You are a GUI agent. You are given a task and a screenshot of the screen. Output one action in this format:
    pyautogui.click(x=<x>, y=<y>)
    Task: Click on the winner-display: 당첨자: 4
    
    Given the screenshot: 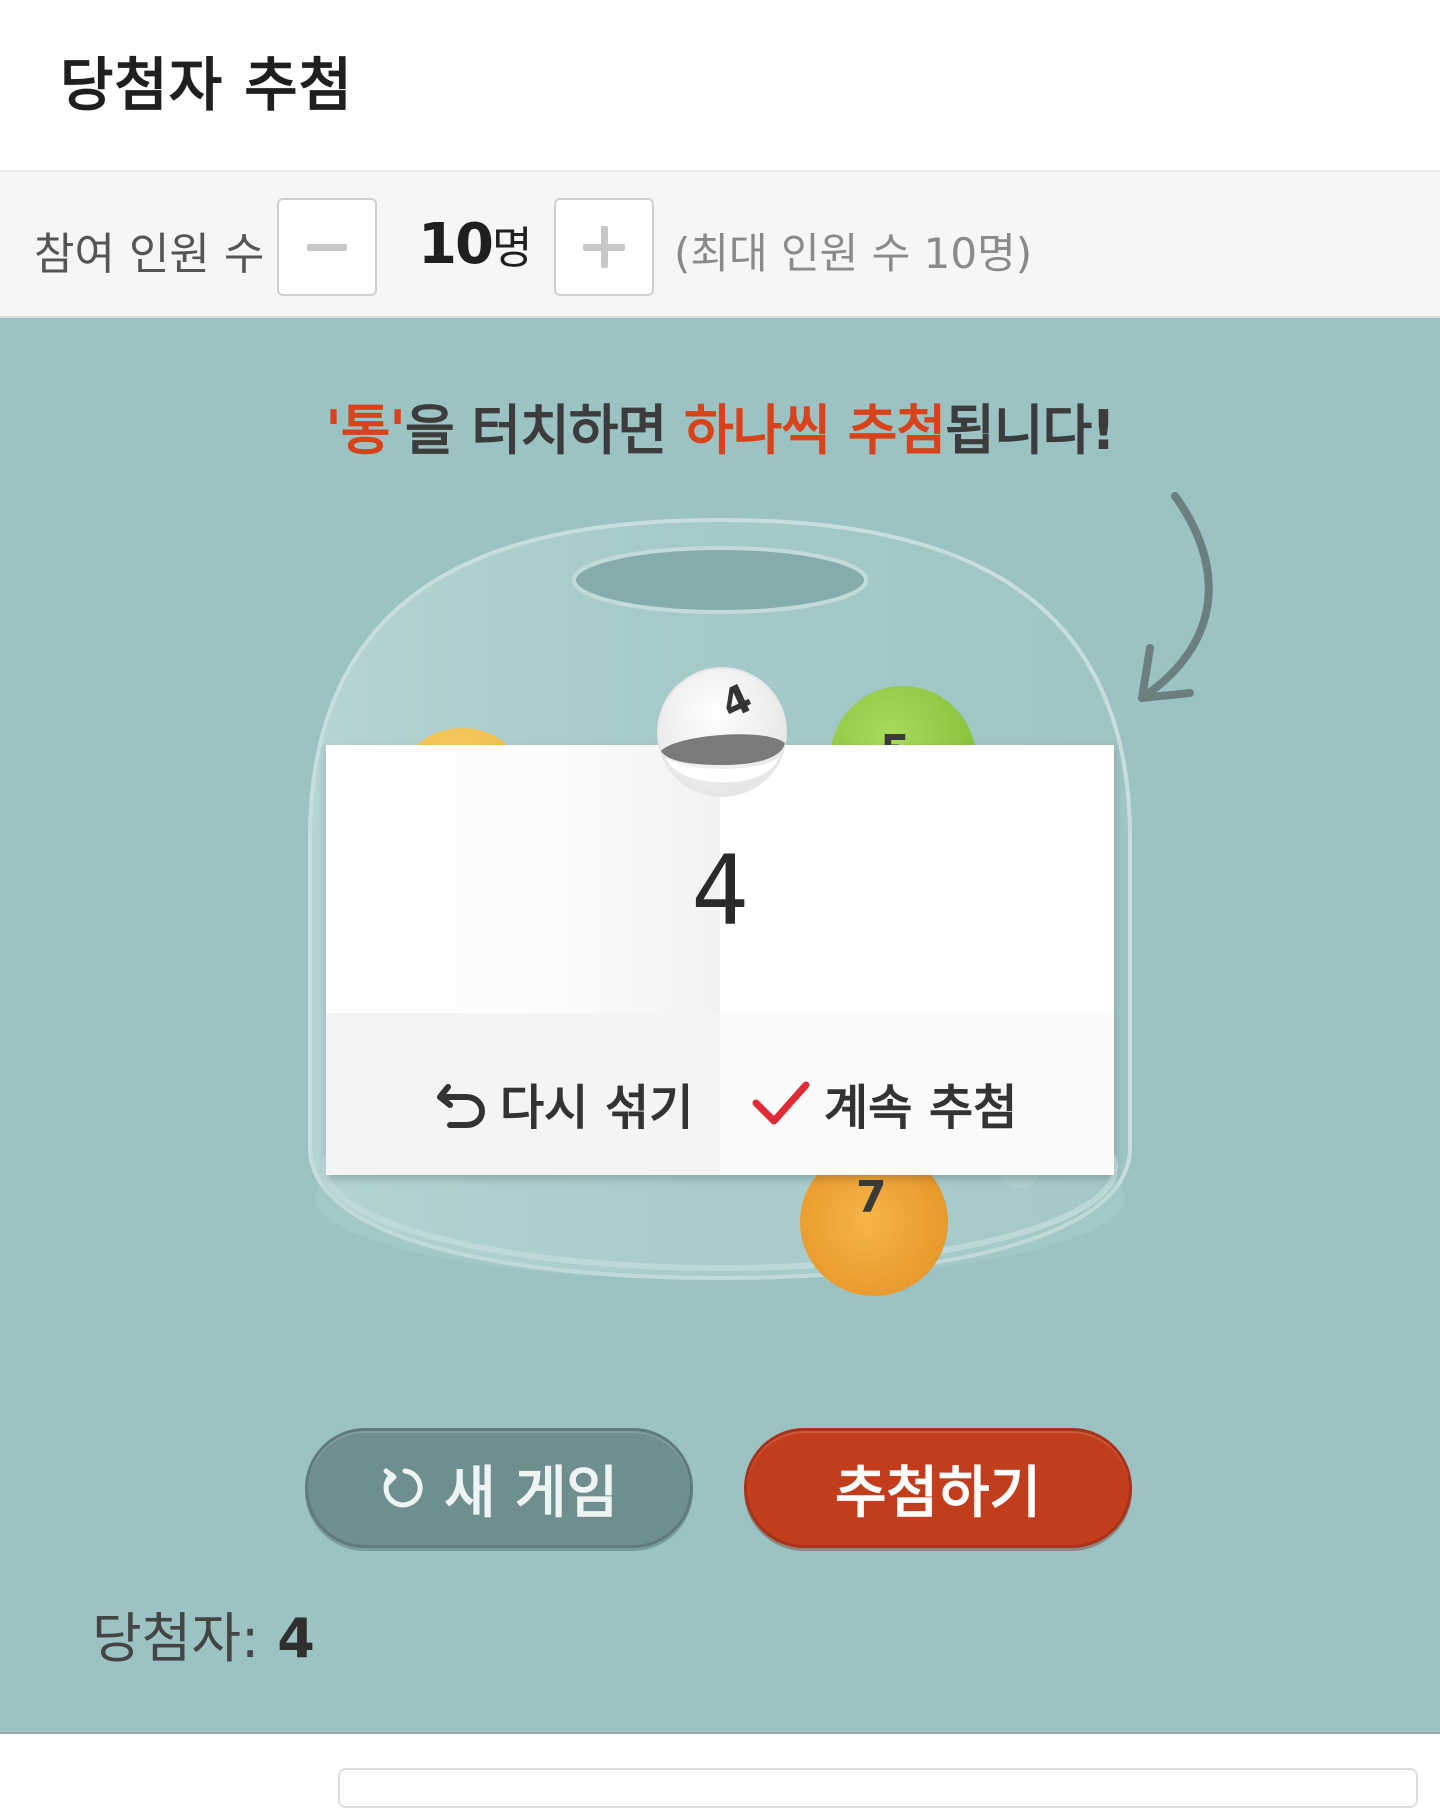 What is the action you would take?
    pyautogui.click(x=203, y=1633)
    